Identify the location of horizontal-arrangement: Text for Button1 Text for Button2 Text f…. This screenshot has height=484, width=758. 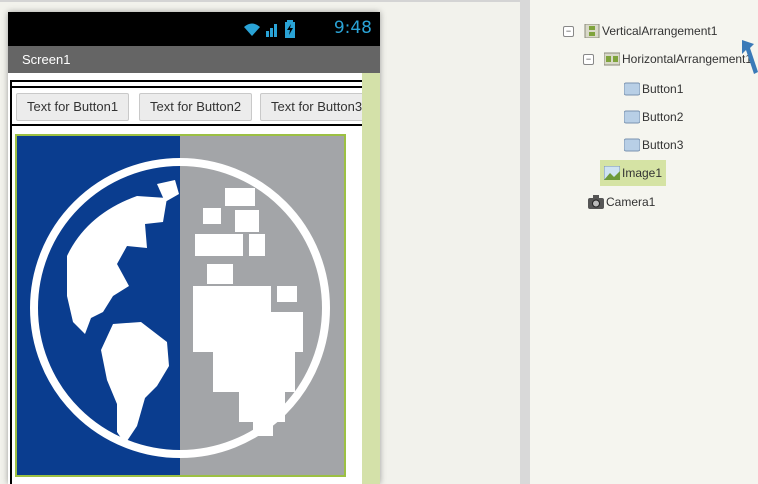
(187, 106).